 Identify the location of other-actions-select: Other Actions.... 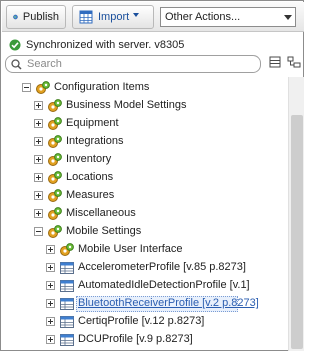
(228, 17).